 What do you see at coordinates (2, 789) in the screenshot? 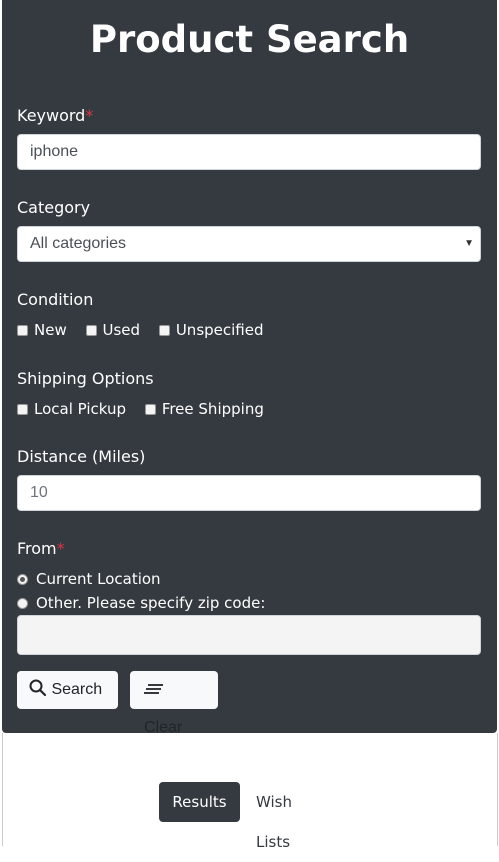
I see `page-edge-left` at bounding box center [2, 789].